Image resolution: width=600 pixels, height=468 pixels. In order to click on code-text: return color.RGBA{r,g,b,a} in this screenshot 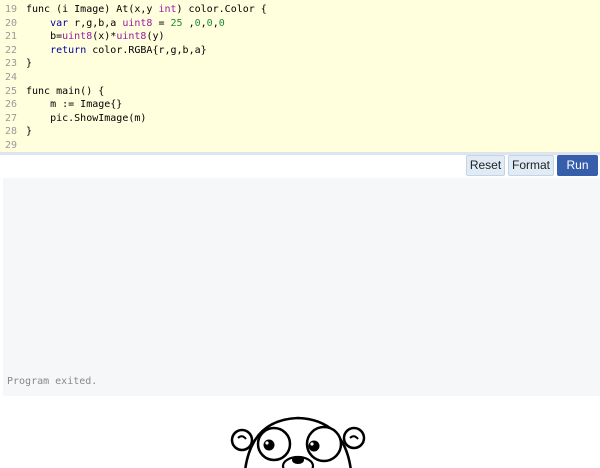, I will do `click(116, 50)`.